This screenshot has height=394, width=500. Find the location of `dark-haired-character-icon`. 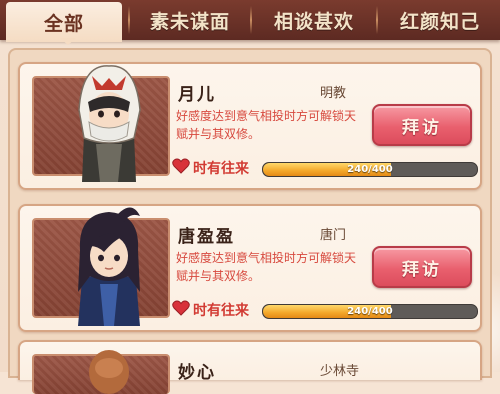

dark-haired-character-icon is located at coordinates (109, 266).